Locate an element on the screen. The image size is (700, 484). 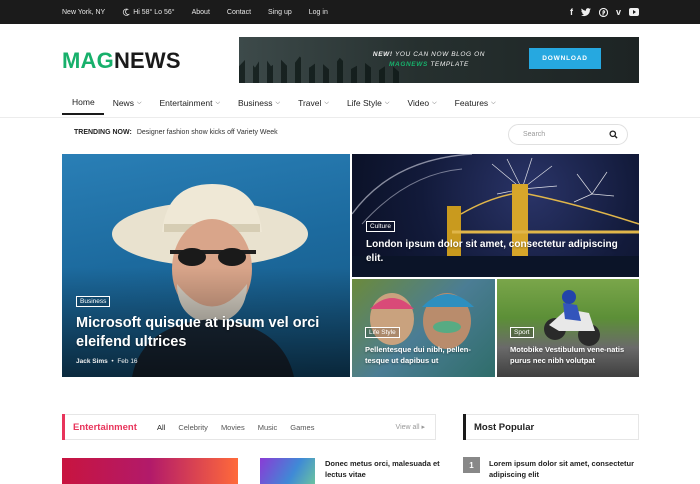
weather-text: Hi 58° Lo 56° is located at coordinates (154, 12).